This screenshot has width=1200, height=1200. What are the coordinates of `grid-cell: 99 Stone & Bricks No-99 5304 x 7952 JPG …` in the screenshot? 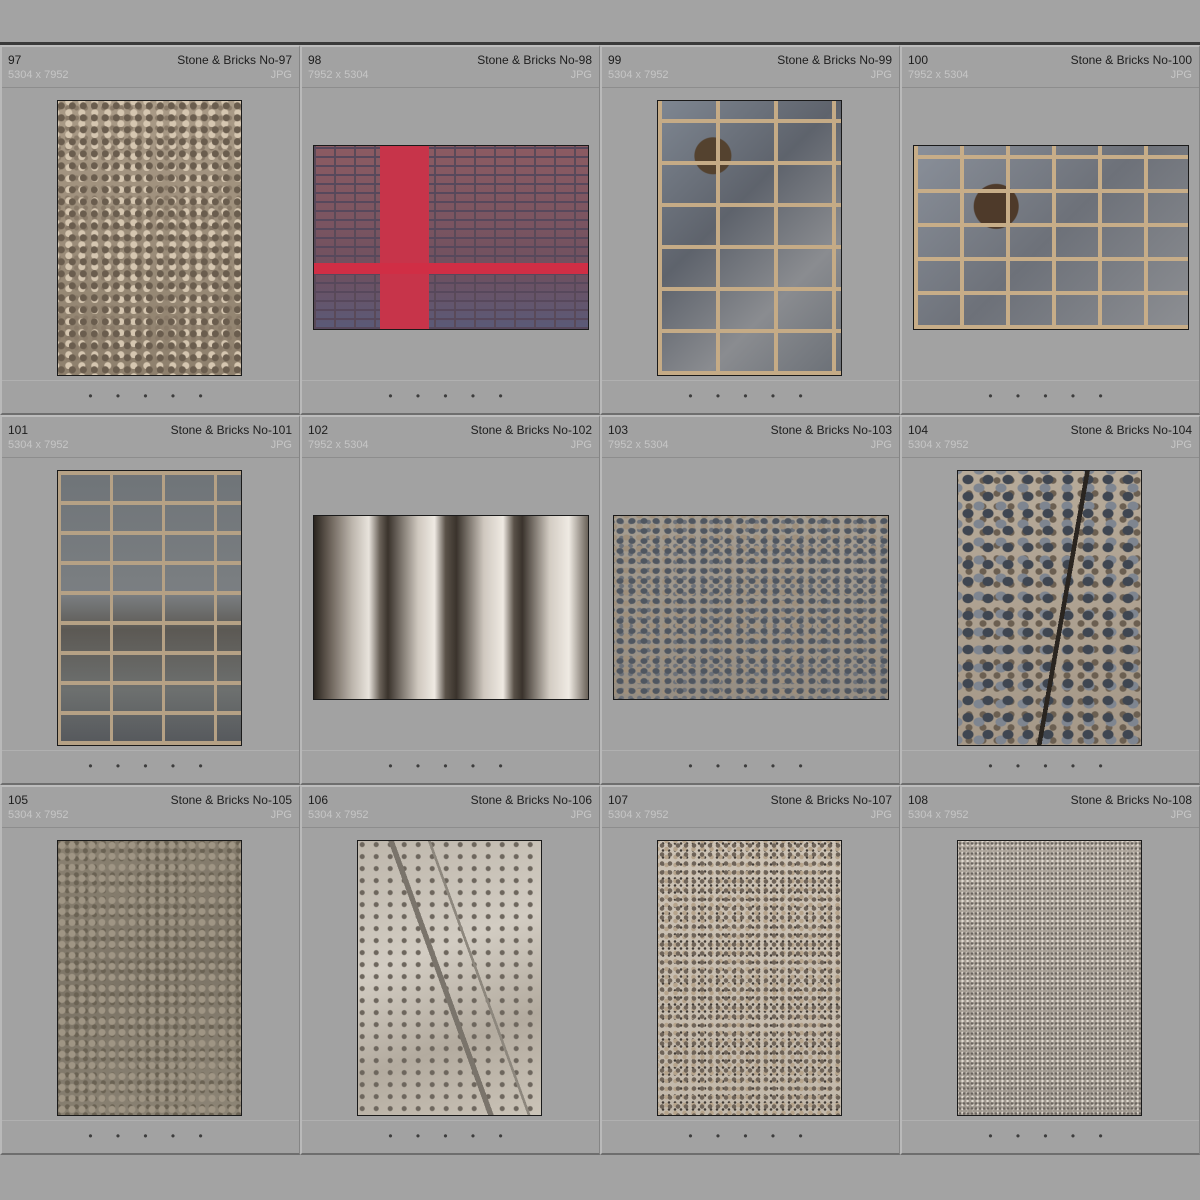 It's located at (750, 230).